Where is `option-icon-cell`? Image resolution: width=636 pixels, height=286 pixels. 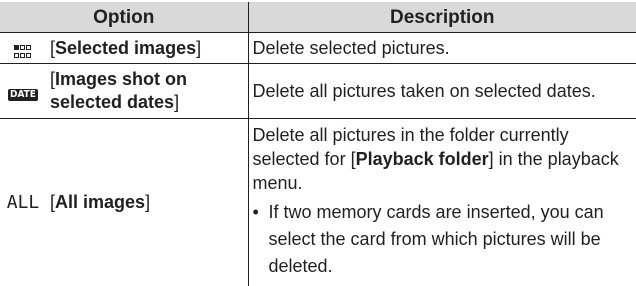
option-icon-cell is located at coordinates (23, 48).